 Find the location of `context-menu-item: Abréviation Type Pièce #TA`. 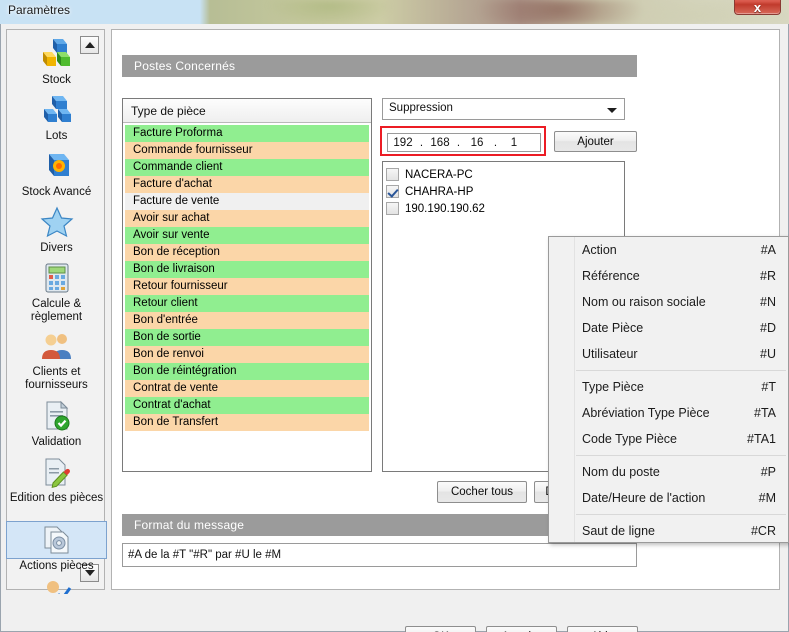

context-menu-item: Abréviation Type Pièce #TA is located at coordinates (668, 413).